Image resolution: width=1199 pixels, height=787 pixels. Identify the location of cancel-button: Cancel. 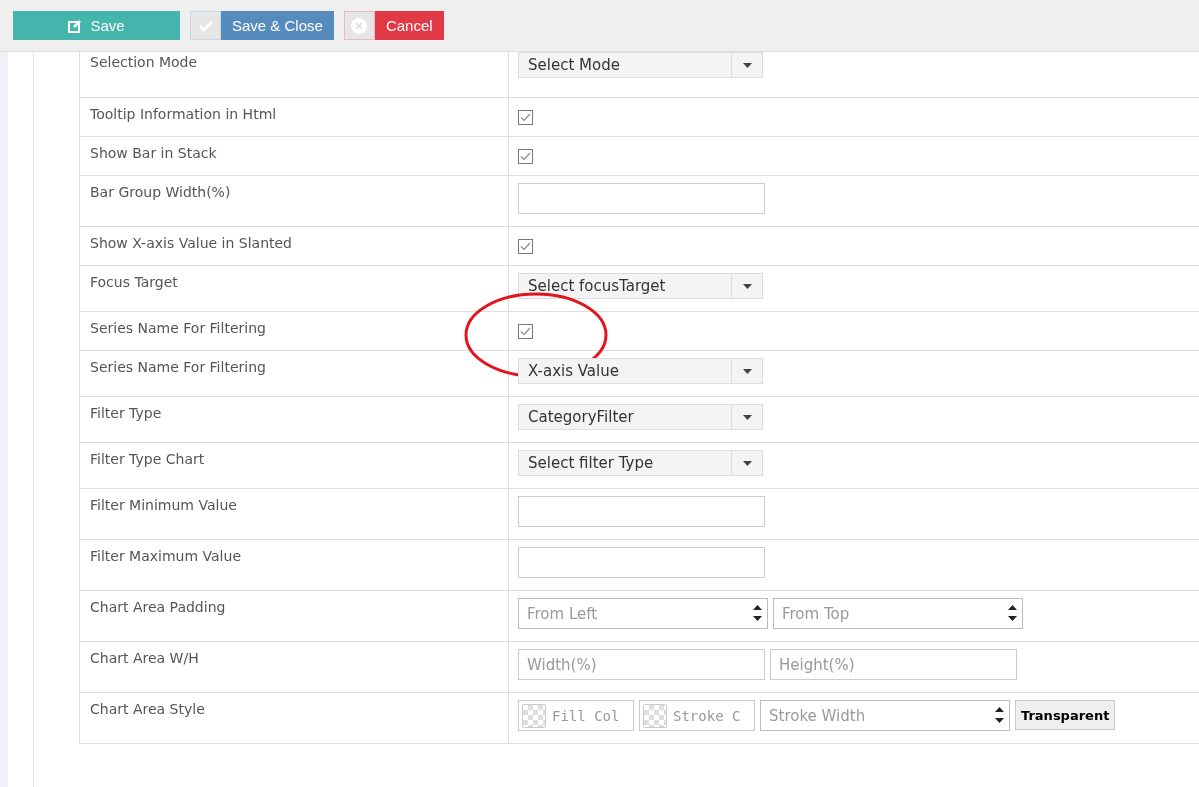
(409, 25).